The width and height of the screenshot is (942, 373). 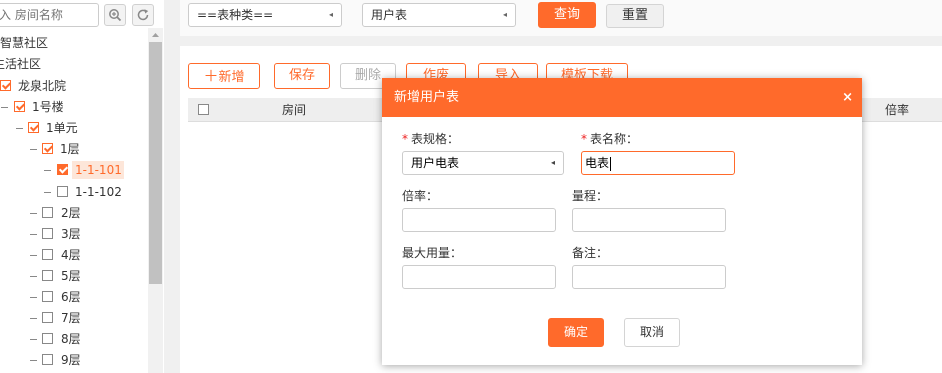 What do you see at coordinates (49, 15) in the screenshot?
I see `room-search-input` at bounding box center [49, 15].